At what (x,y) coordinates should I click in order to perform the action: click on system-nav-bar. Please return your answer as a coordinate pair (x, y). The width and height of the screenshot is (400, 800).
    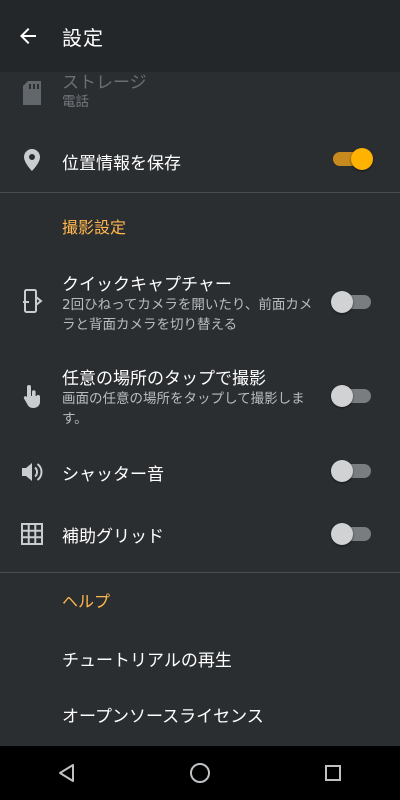
    Looking at the image, I should click on (200, 773).